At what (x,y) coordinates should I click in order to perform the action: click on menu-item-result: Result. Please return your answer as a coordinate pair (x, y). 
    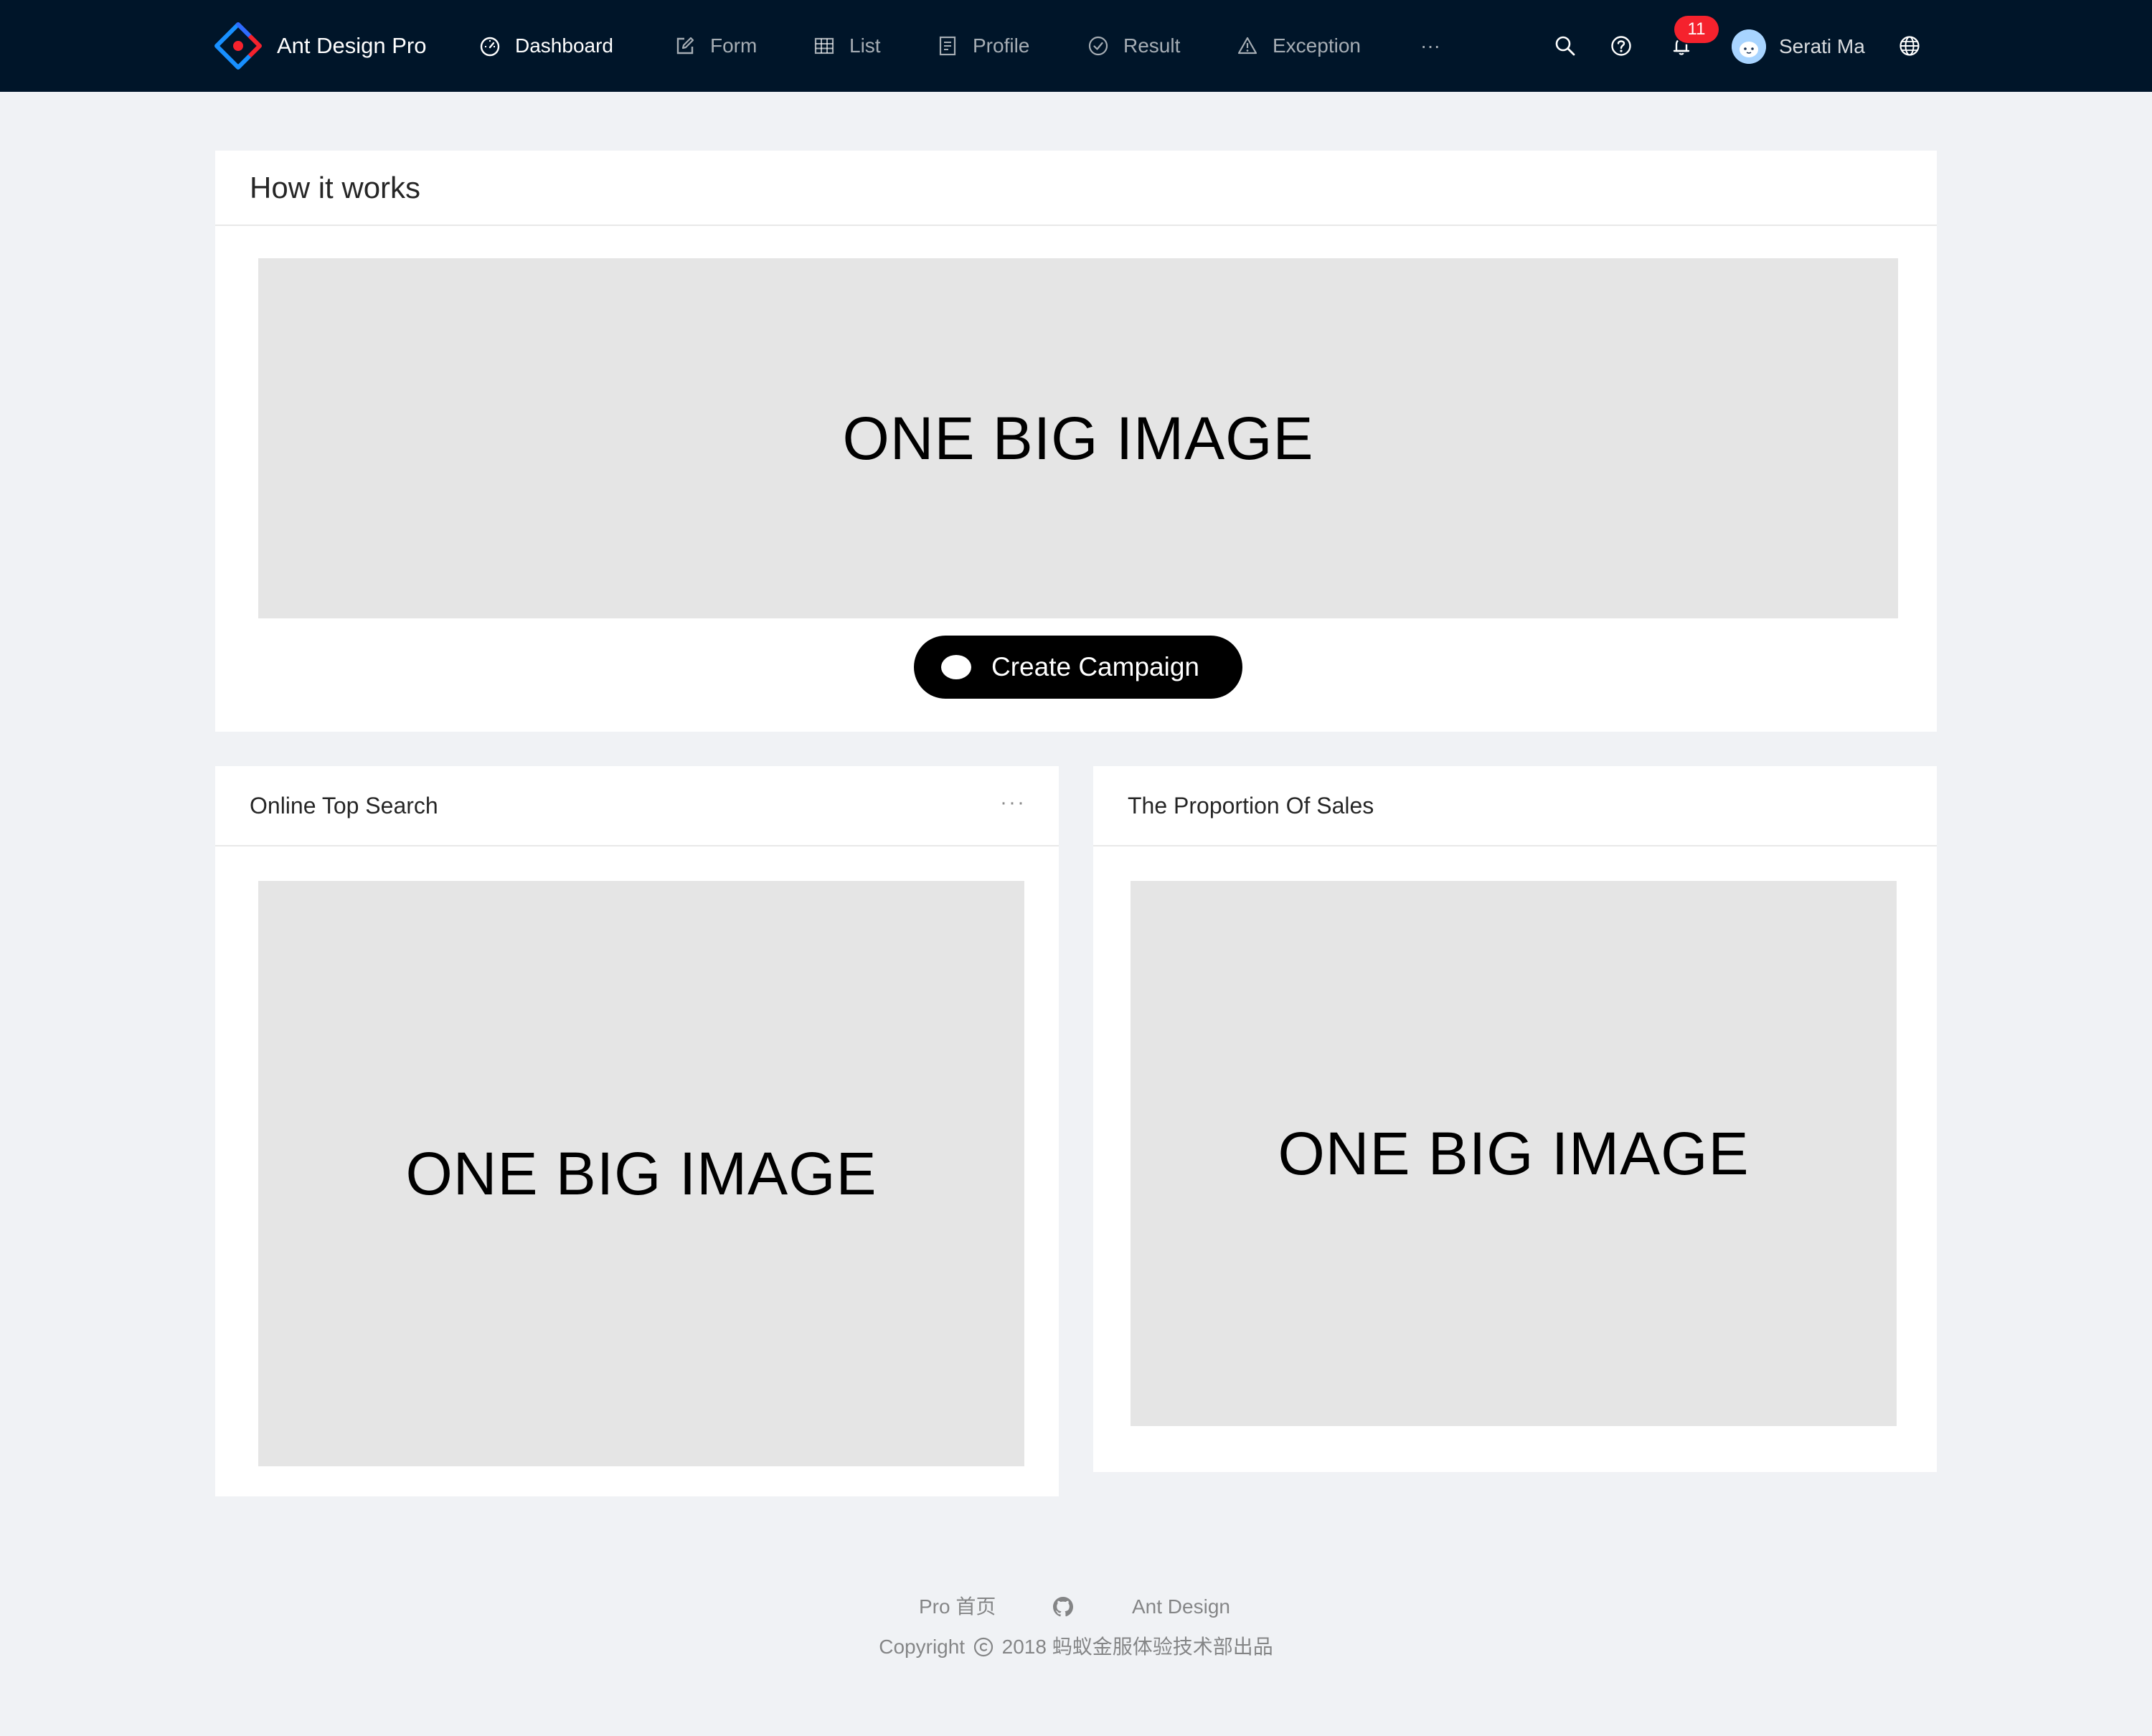
    Looking at the image, I should click on (1133, 46).